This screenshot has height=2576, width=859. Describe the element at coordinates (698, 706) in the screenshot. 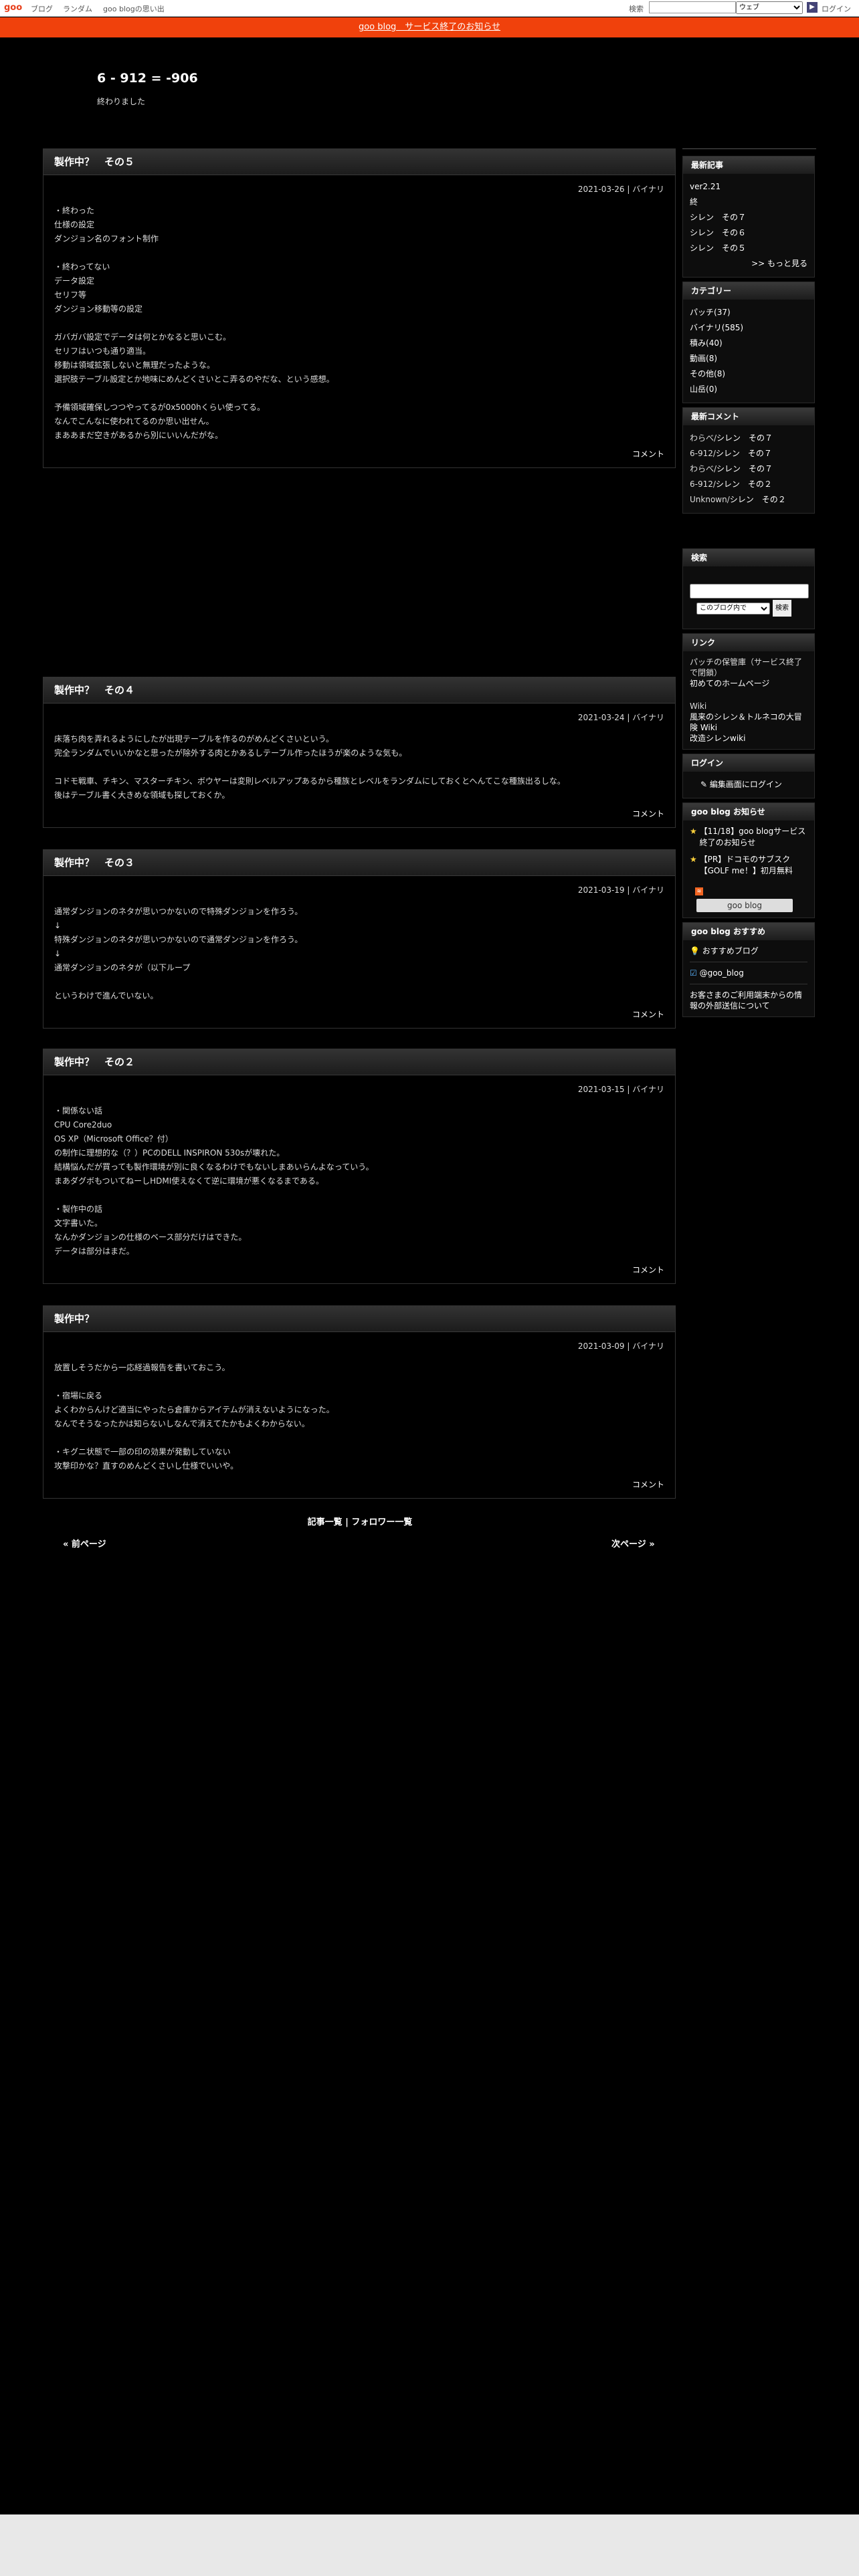

I see `wiki-label: Wiki` at that location.